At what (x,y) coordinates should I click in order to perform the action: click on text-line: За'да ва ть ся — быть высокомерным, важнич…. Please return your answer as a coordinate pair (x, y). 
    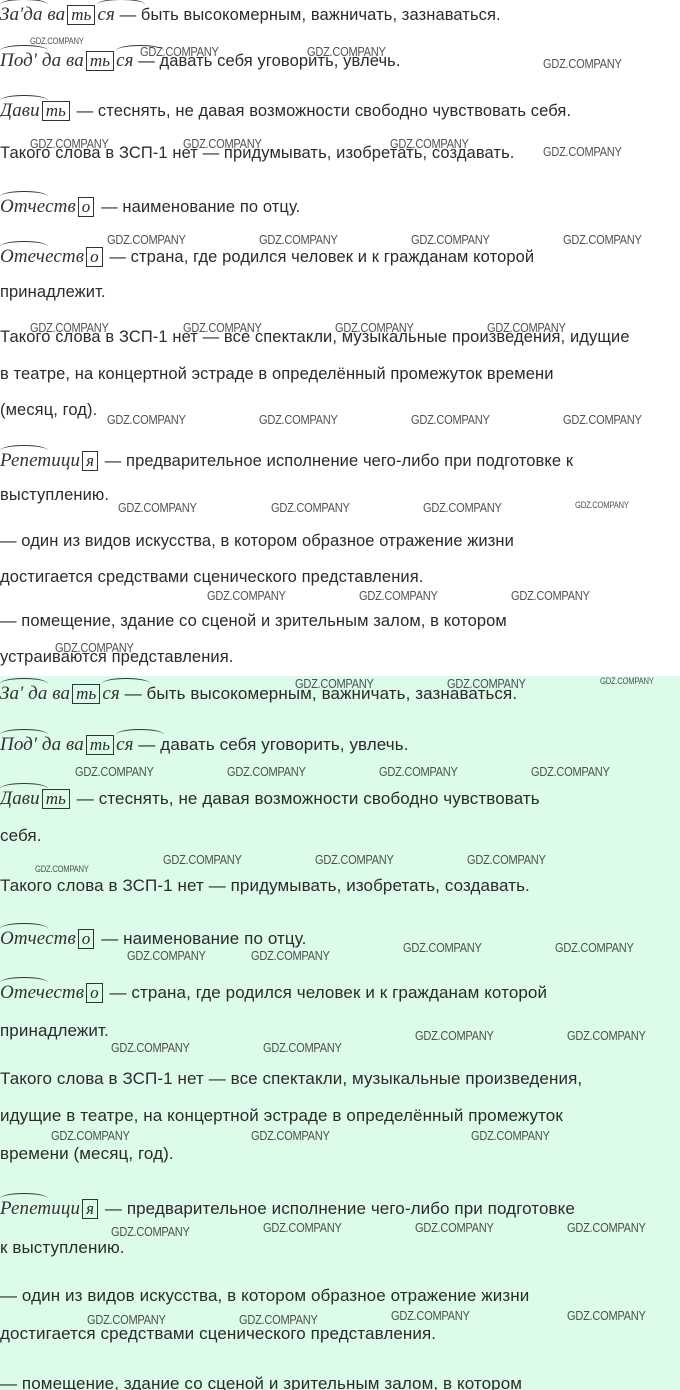
    Looking at the image, I should click on (250, 15).